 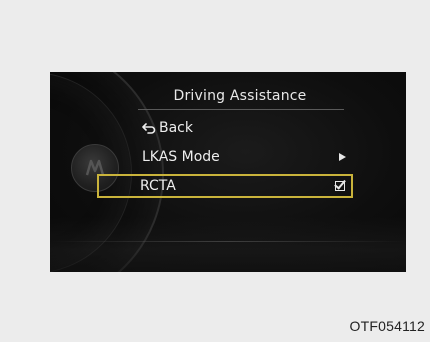 What do you see at coordinates (225, 186) in the screenshot?
I see `menu-item-rcta: RCTA` at bounding box center [225, 186].